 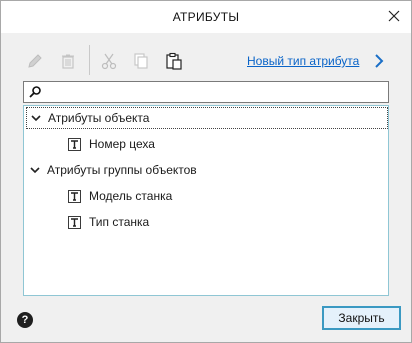 What do you see at coordinates (361, 318) in the screenshot?
I see `close-button: Закрыть` at bounding box center [361, 318].